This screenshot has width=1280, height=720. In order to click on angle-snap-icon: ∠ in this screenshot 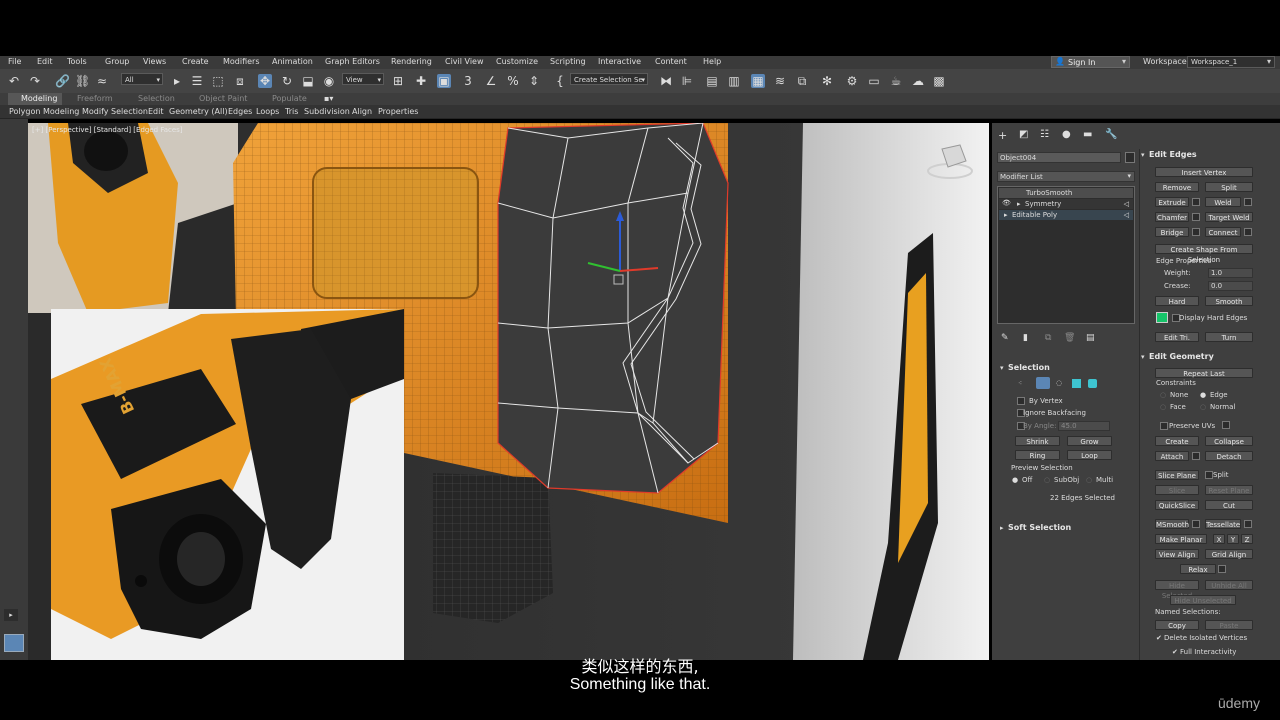, I will do `click(491, 81)`.